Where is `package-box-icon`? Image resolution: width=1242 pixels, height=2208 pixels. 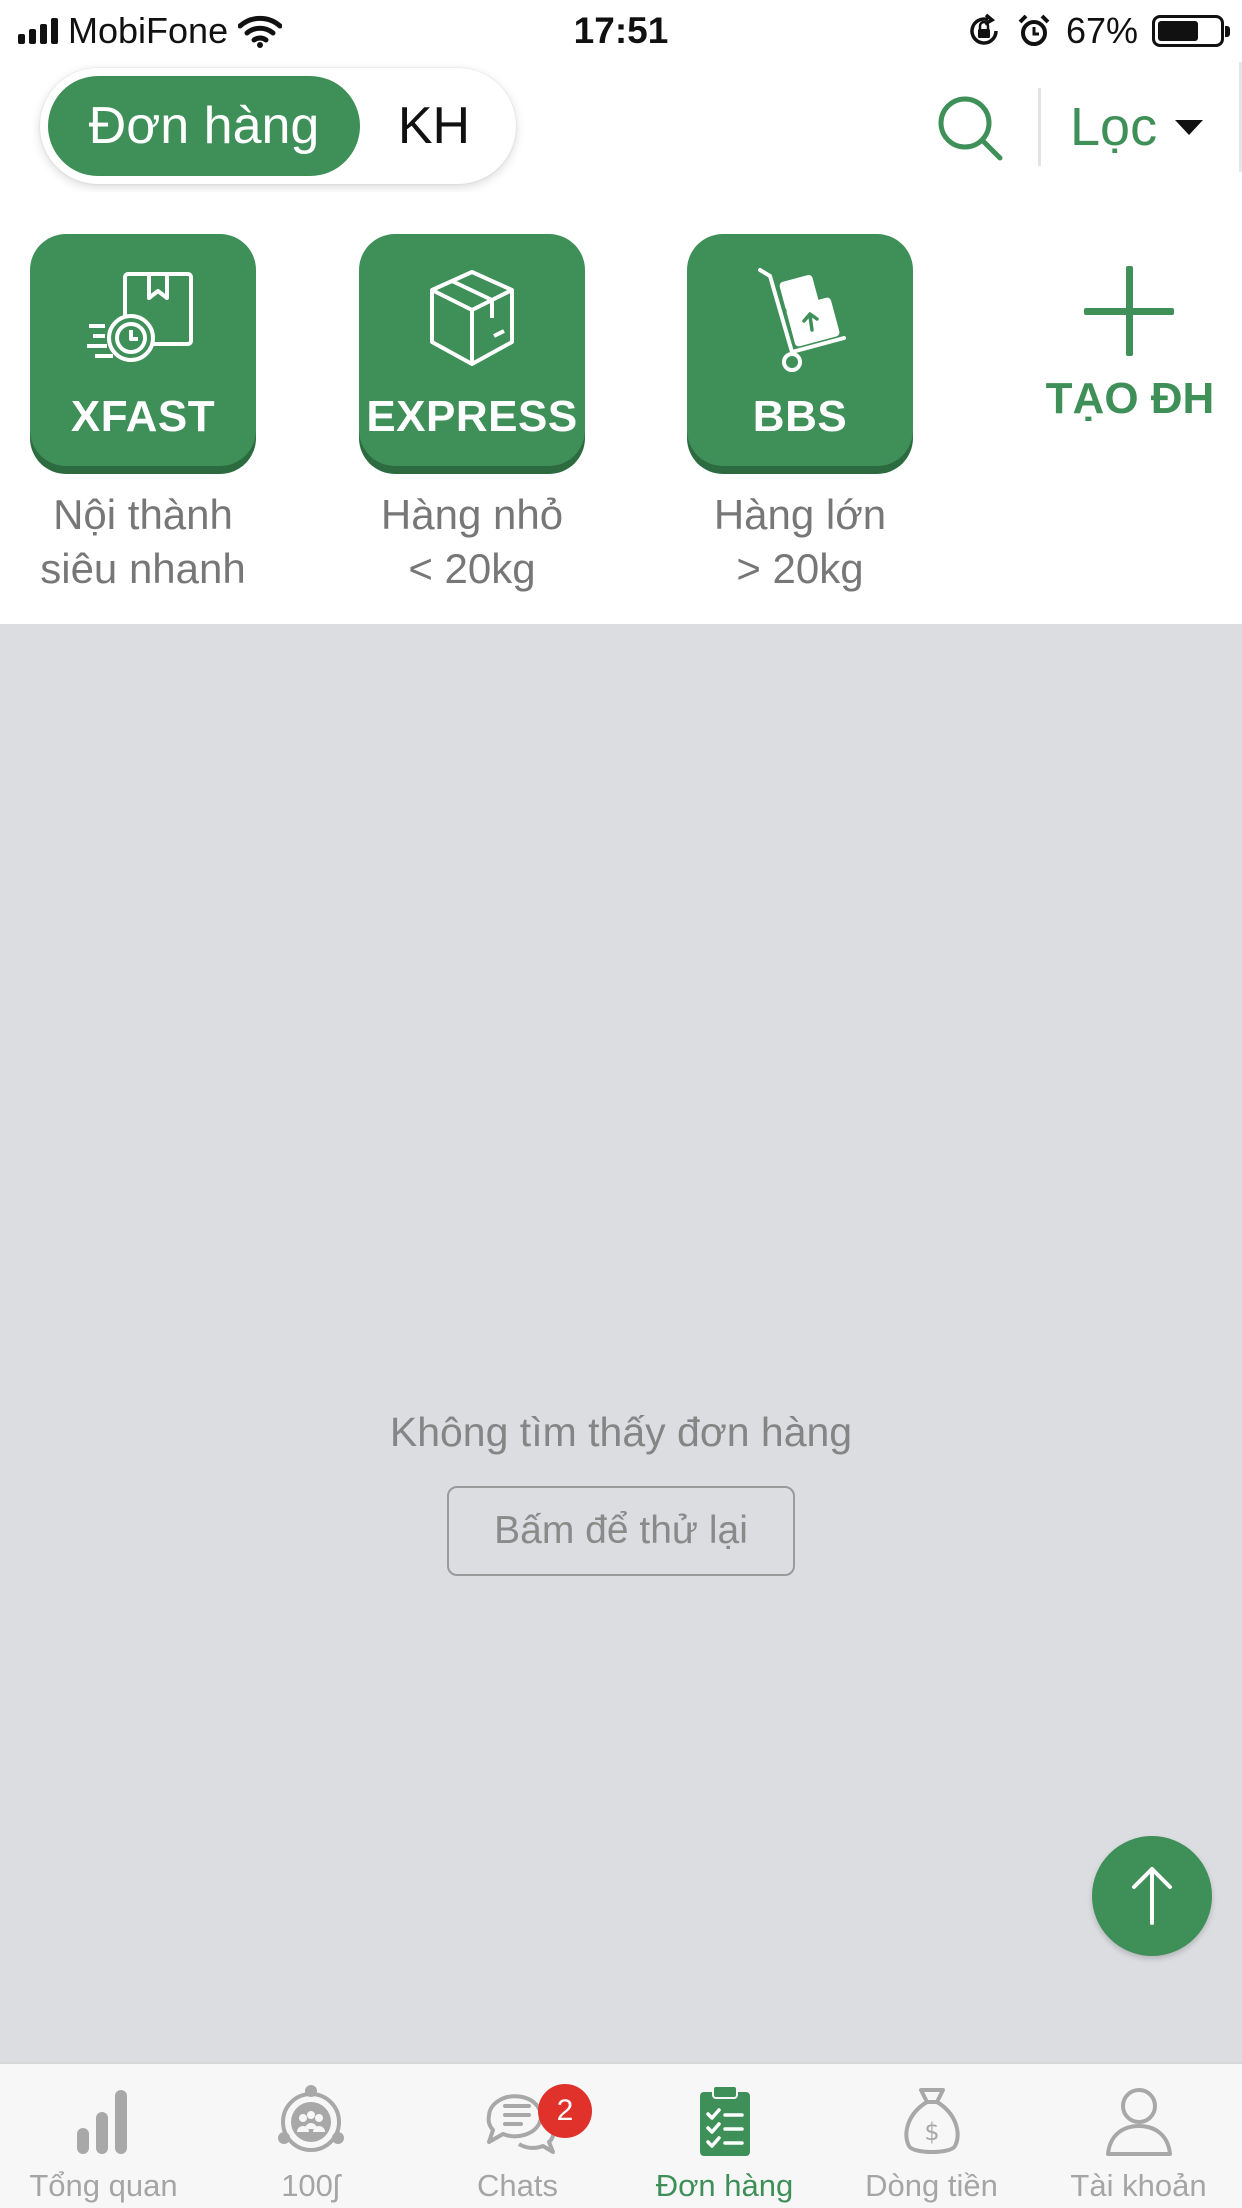 package-box-icon is located at coordinates (472, 318).